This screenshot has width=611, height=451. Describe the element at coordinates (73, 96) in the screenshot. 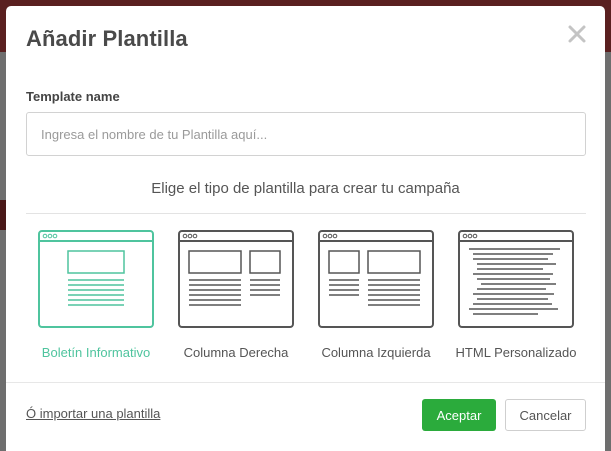

I see `template-name-label: Template name` at that location.